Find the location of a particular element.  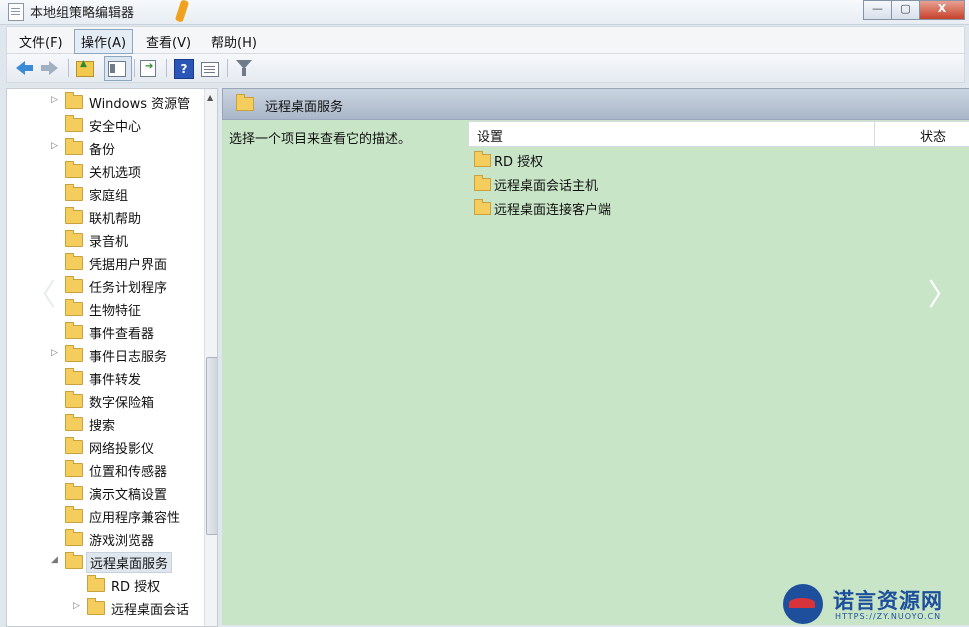

tree-item: 应用程序兼容性 is located at coordinates (102, 515).